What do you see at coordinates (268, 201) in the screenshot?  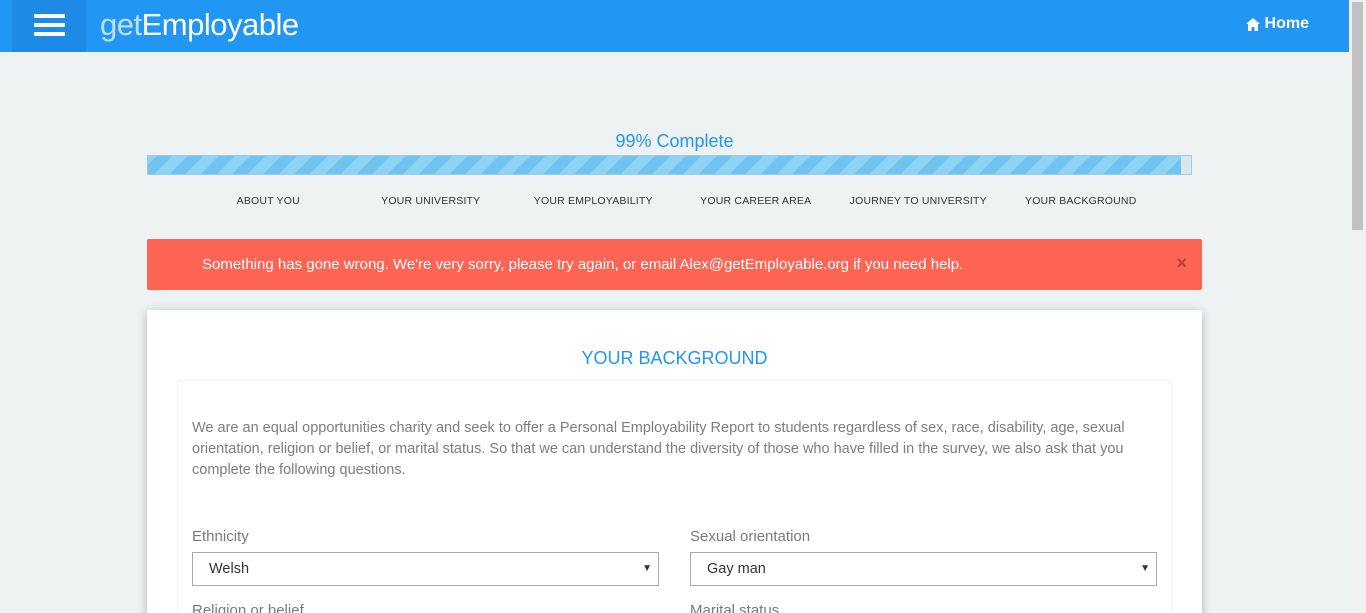 I see `step-about-you: ABOUT YOU` at bounding box center [268, 201].